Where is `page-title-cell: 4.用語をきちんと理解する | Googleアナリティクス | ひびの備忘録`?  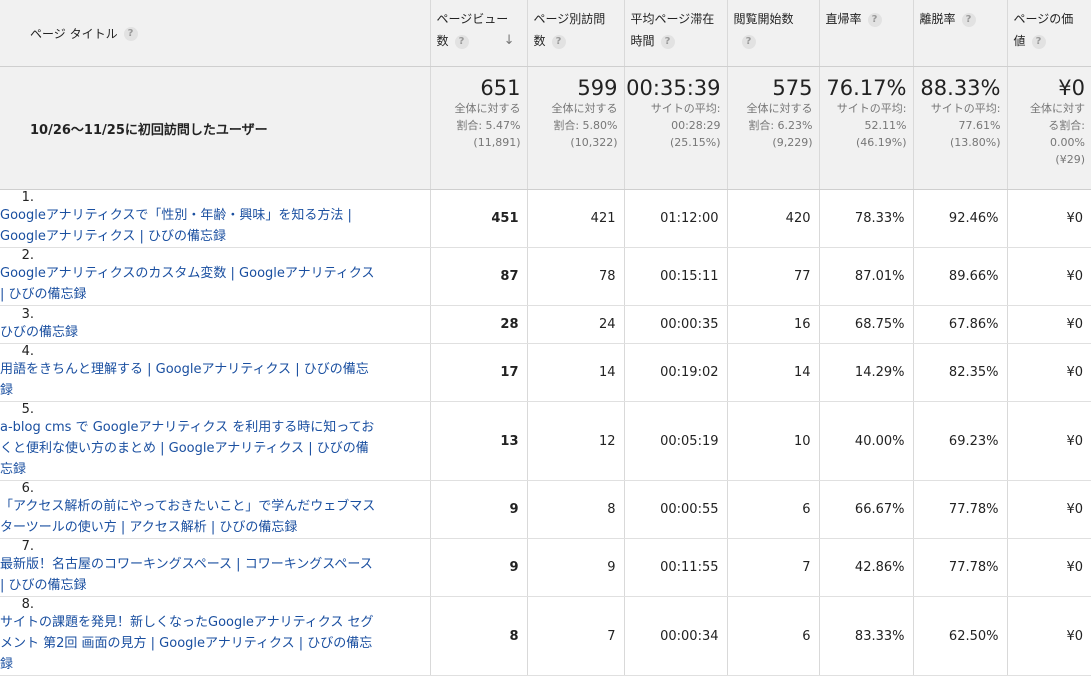
page-title-cell: 4.用語をきちんと理解する | Googleアナリティクス | ひびの備忘録 is located at coordinates (215, 372).